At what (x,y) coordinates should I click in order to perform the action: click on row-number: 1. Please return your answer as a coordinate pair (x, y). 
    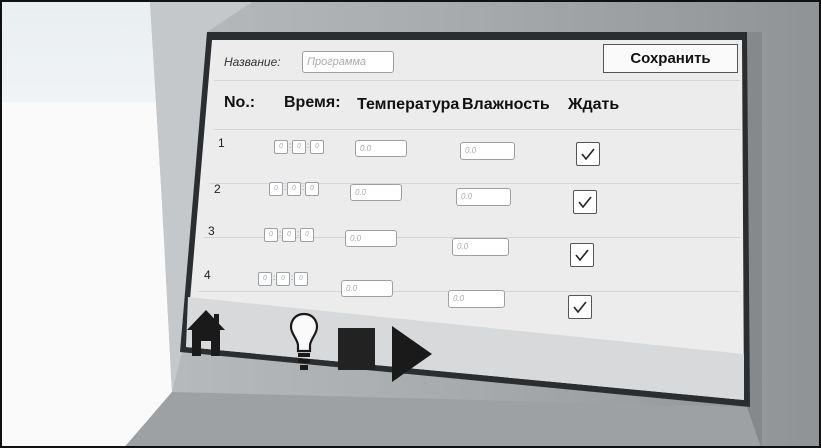
    Looking at the image, I should click on (221, 143).